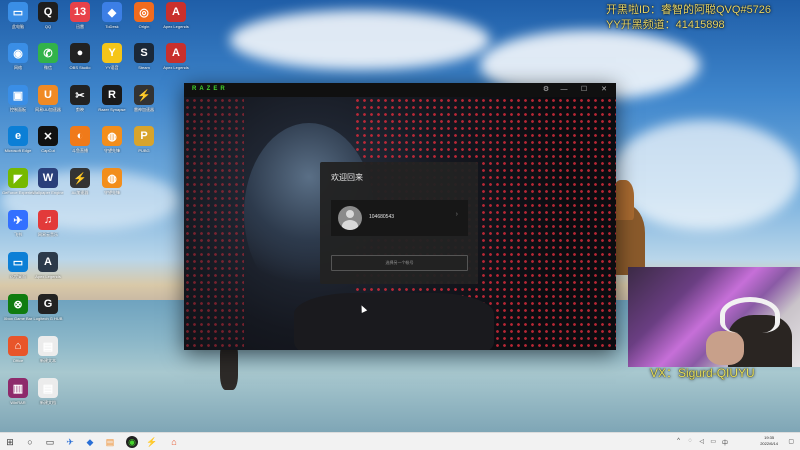 This screenshot has width=800, height=450. Describe the element at coordinates (350, 218) in the screenshot. I see `avatar` at that location.